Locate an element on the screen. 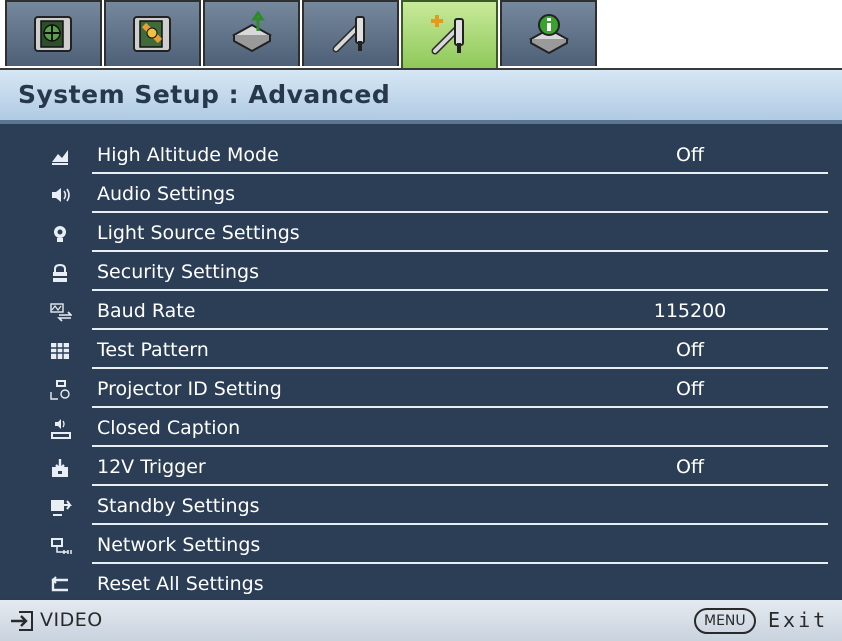  tab-system-setup-basic is located at coordinates (350, 33).